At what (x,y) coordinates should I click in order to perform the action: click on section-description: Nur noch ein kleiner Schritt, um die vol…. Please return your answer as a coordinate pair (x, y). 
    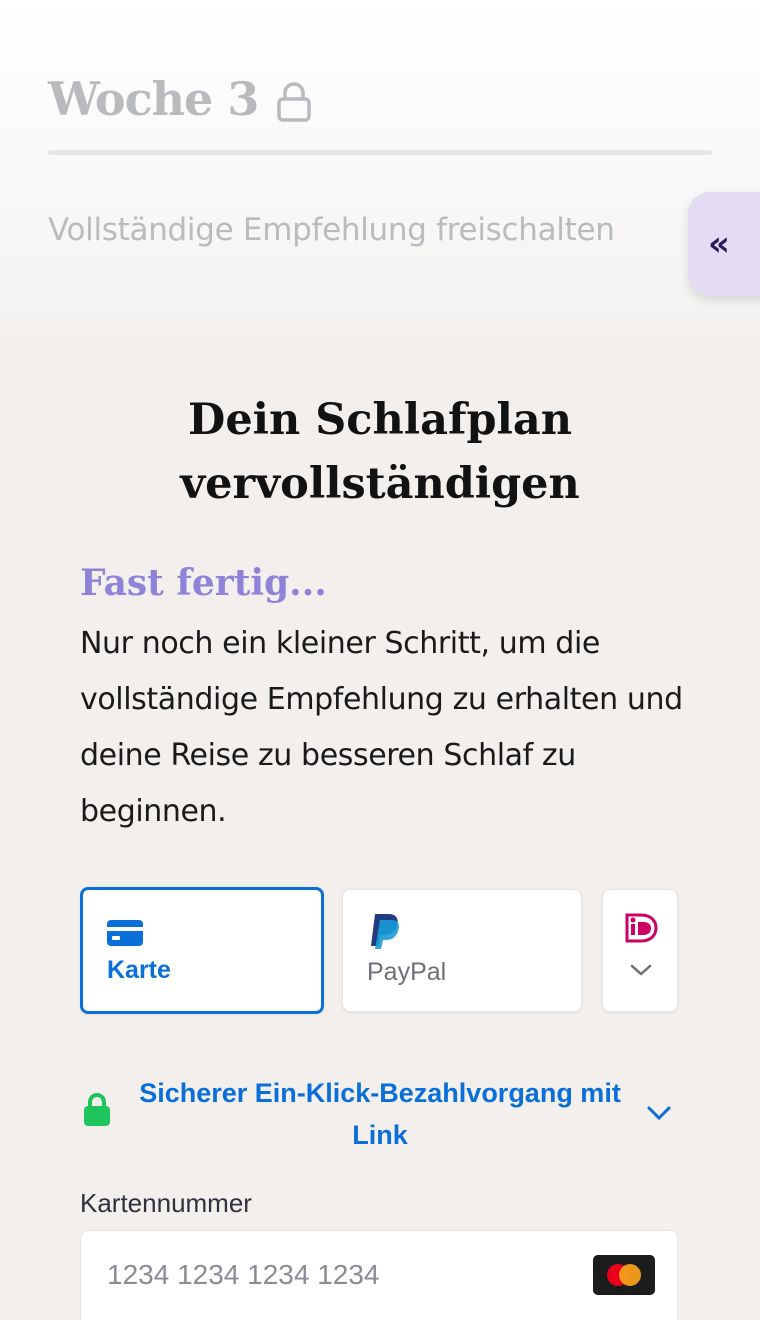
    Looking at the image, I should click on (381, 727).